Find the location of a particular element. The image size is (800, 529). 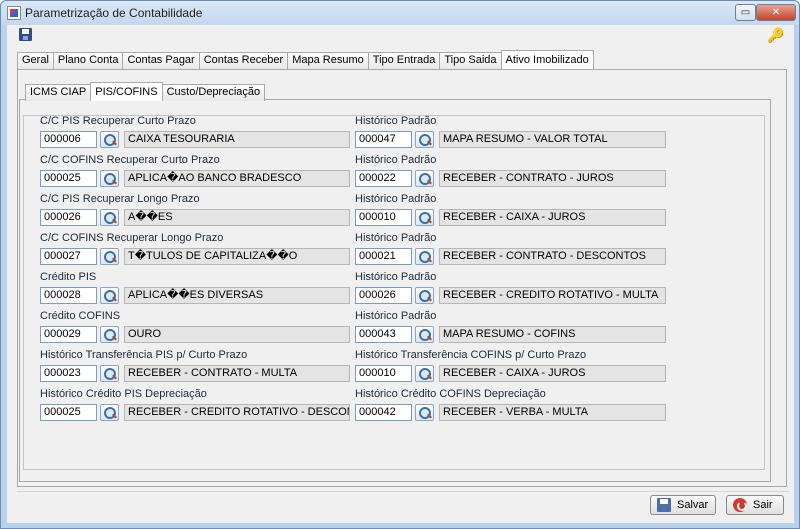

save-button: Salvar is located at coordinates (683, 505).